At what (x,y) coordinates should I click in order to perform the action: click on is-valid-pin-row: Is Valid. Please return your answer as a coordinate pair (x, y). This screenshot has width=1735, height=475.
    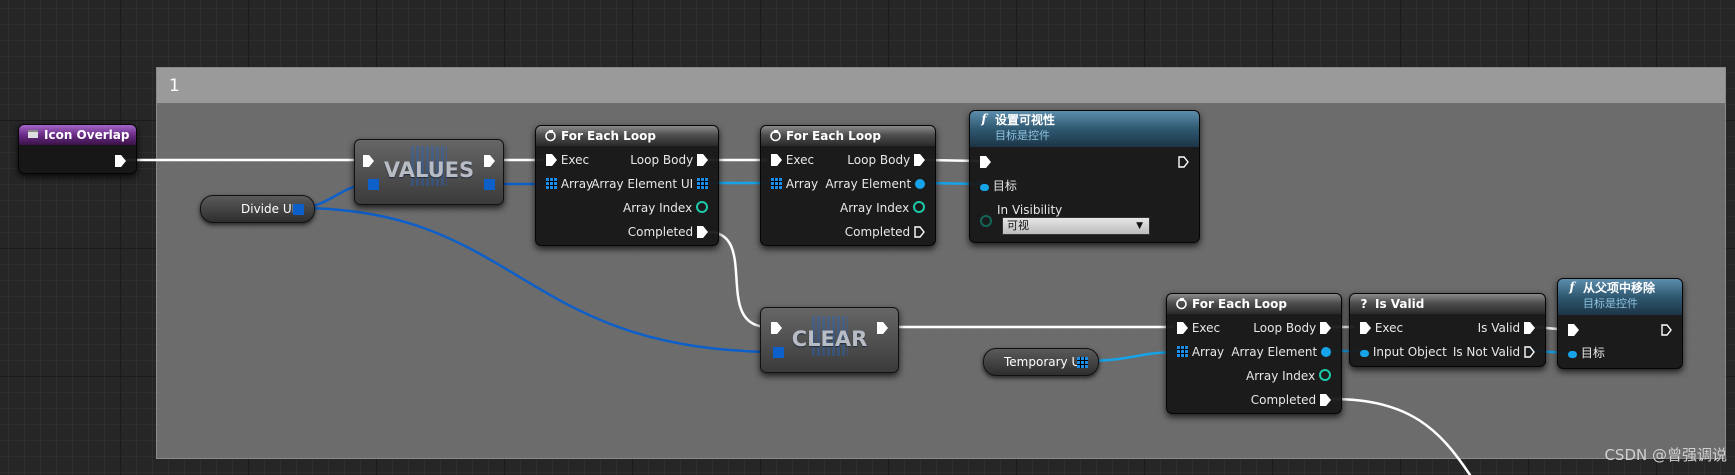
    Looking at the image, I should click on (1506, 328).